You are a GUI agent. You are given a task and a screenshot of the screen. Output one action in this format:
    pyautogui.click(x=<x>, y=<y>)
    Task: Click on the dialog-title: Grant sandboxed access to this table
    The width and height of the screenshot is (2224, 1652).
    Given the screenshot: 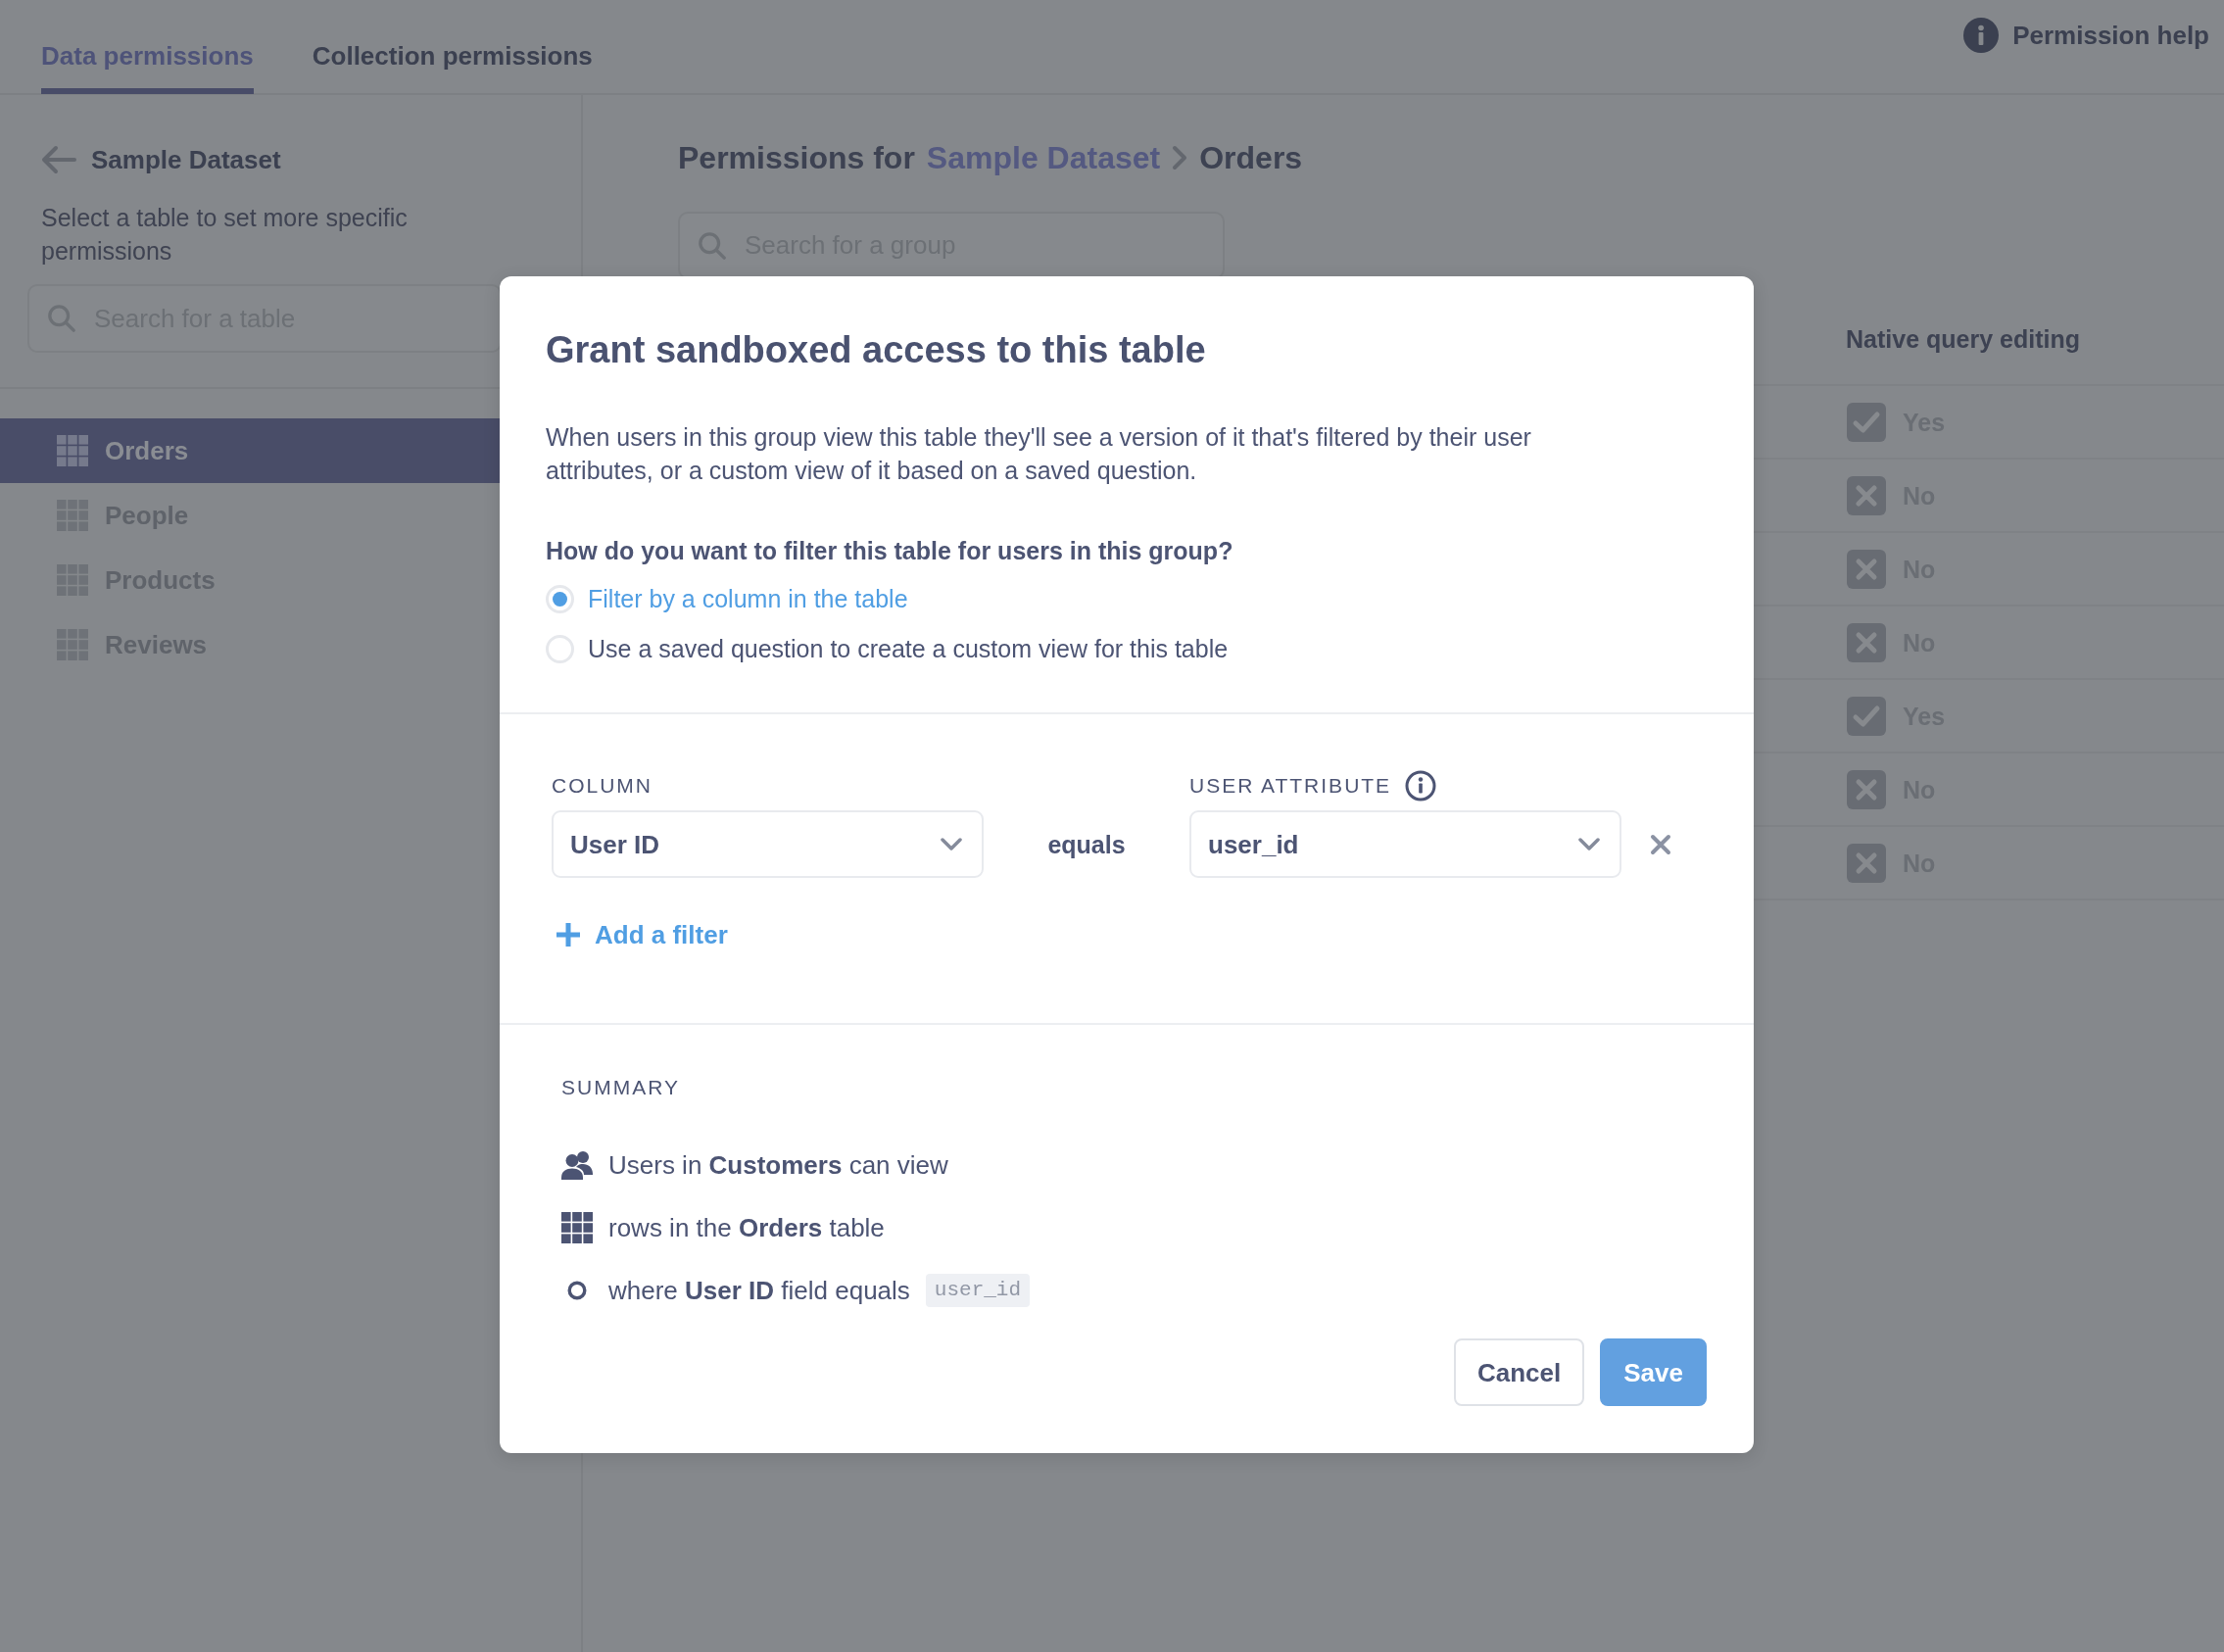 What is the action you would take?
    pyautogui.click(x=876, y=350)
    